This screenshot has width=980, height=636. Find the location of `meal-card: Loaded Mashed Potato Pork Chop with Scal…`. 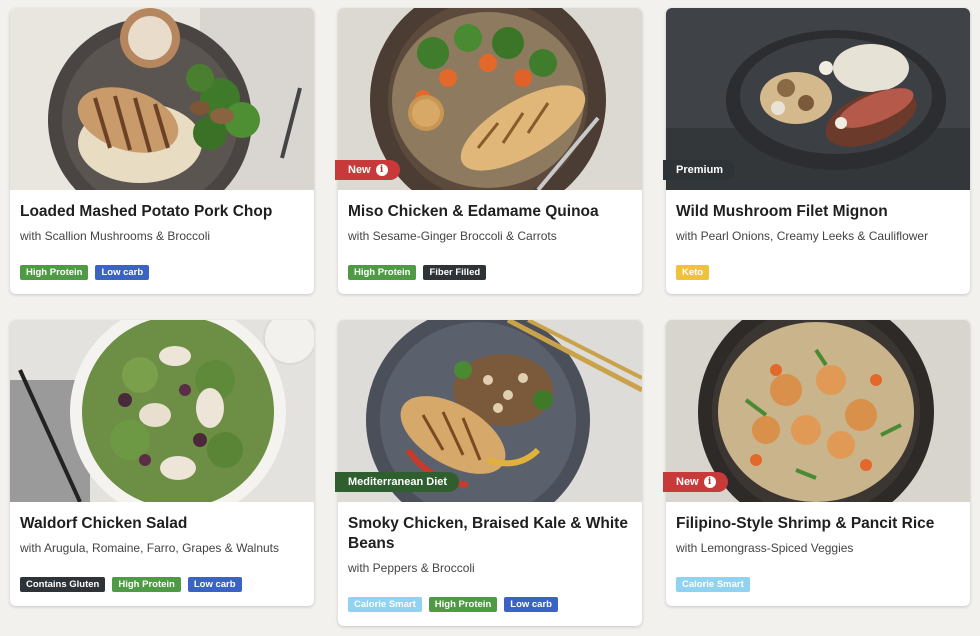

meal-card: Loaded Mashed Potato Pork Chop with Scal… is located at coordinates (162, 151).